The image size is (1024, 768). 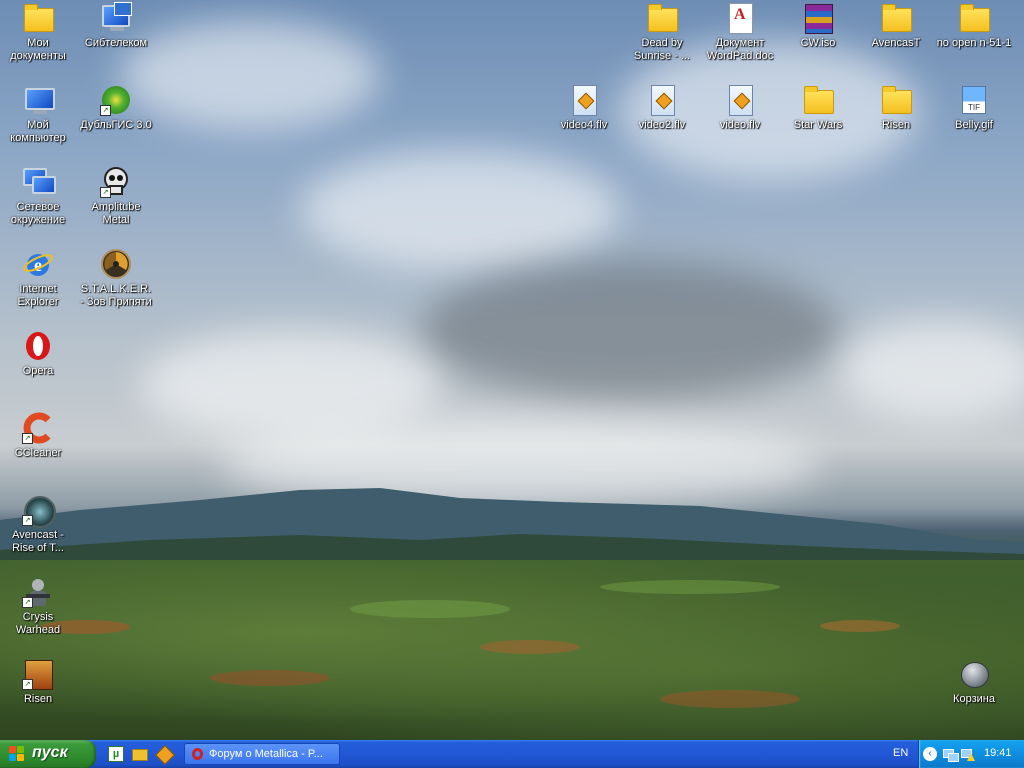 What do you see at coordinates (740, 18) in the screenshot?
I see `wordpad-doc-icon: A` at bounding box center [740, 18].